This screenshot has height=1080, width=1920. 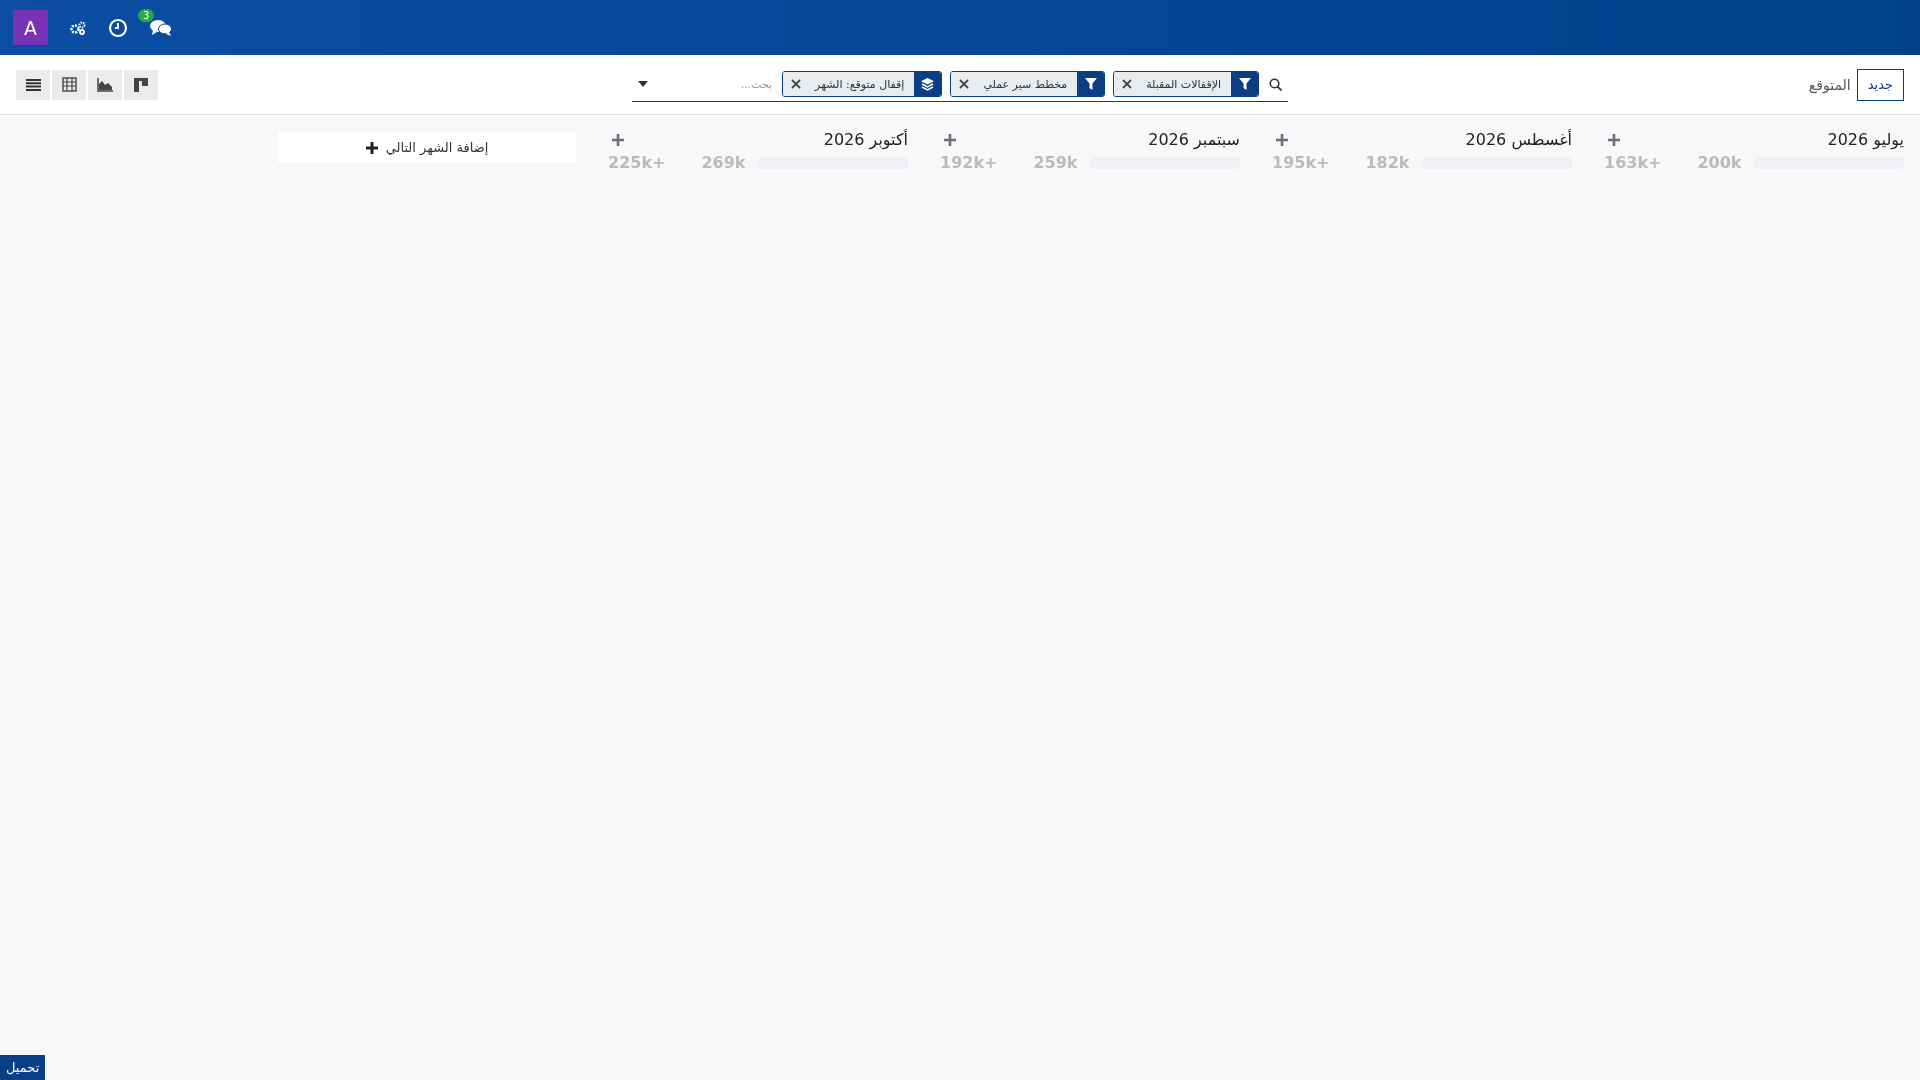 I want to click on kanban-icon, so click(x=141, y=84).